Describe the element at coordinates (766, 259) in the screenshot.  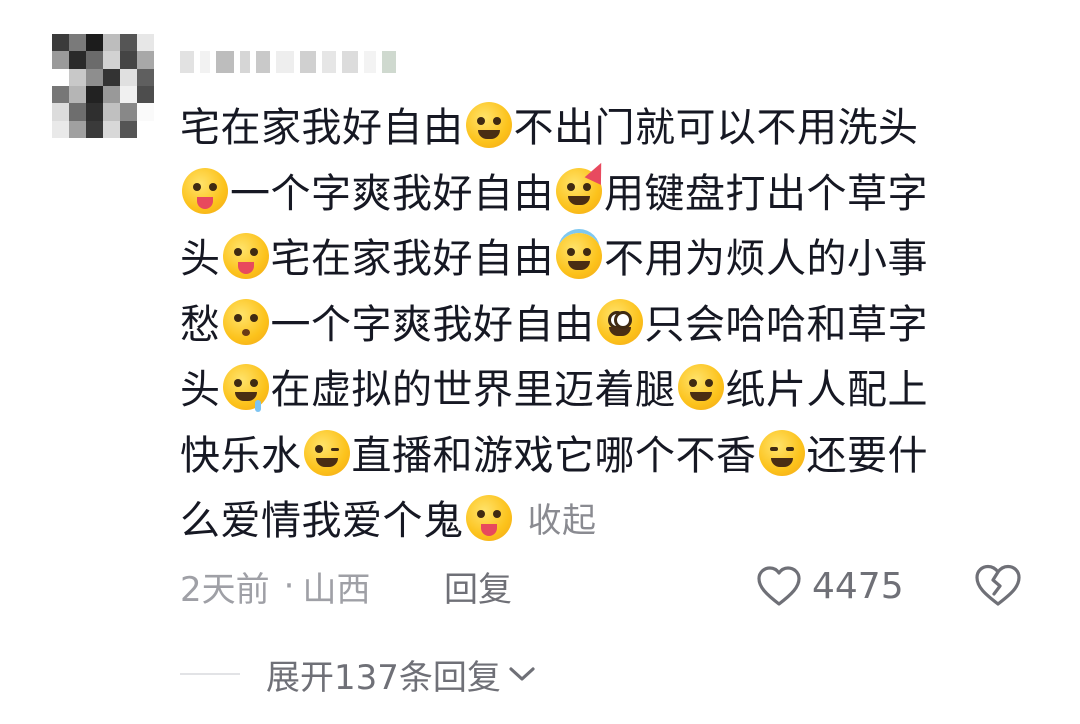
I see `comment-segment: 不用为烦人的小事` at that location.